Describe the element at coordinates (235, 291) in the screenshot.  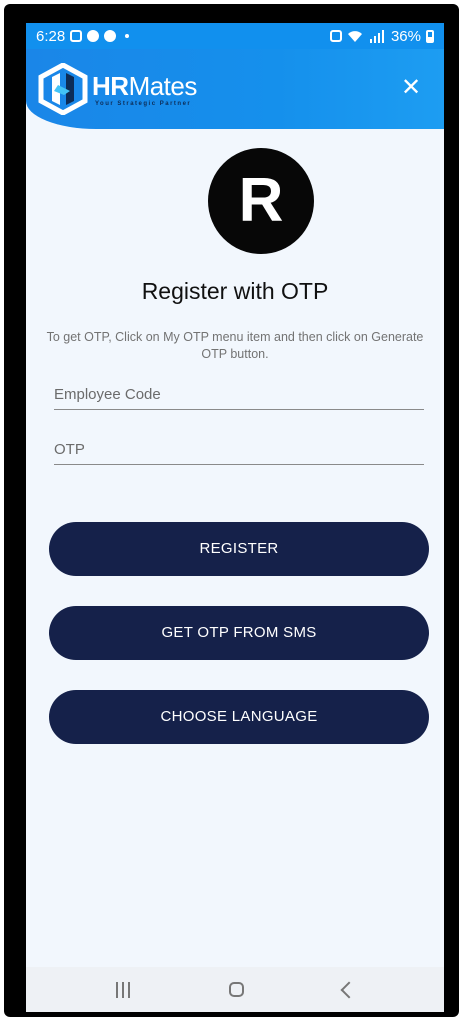
I see `page-title: Register with OTP` at that location.